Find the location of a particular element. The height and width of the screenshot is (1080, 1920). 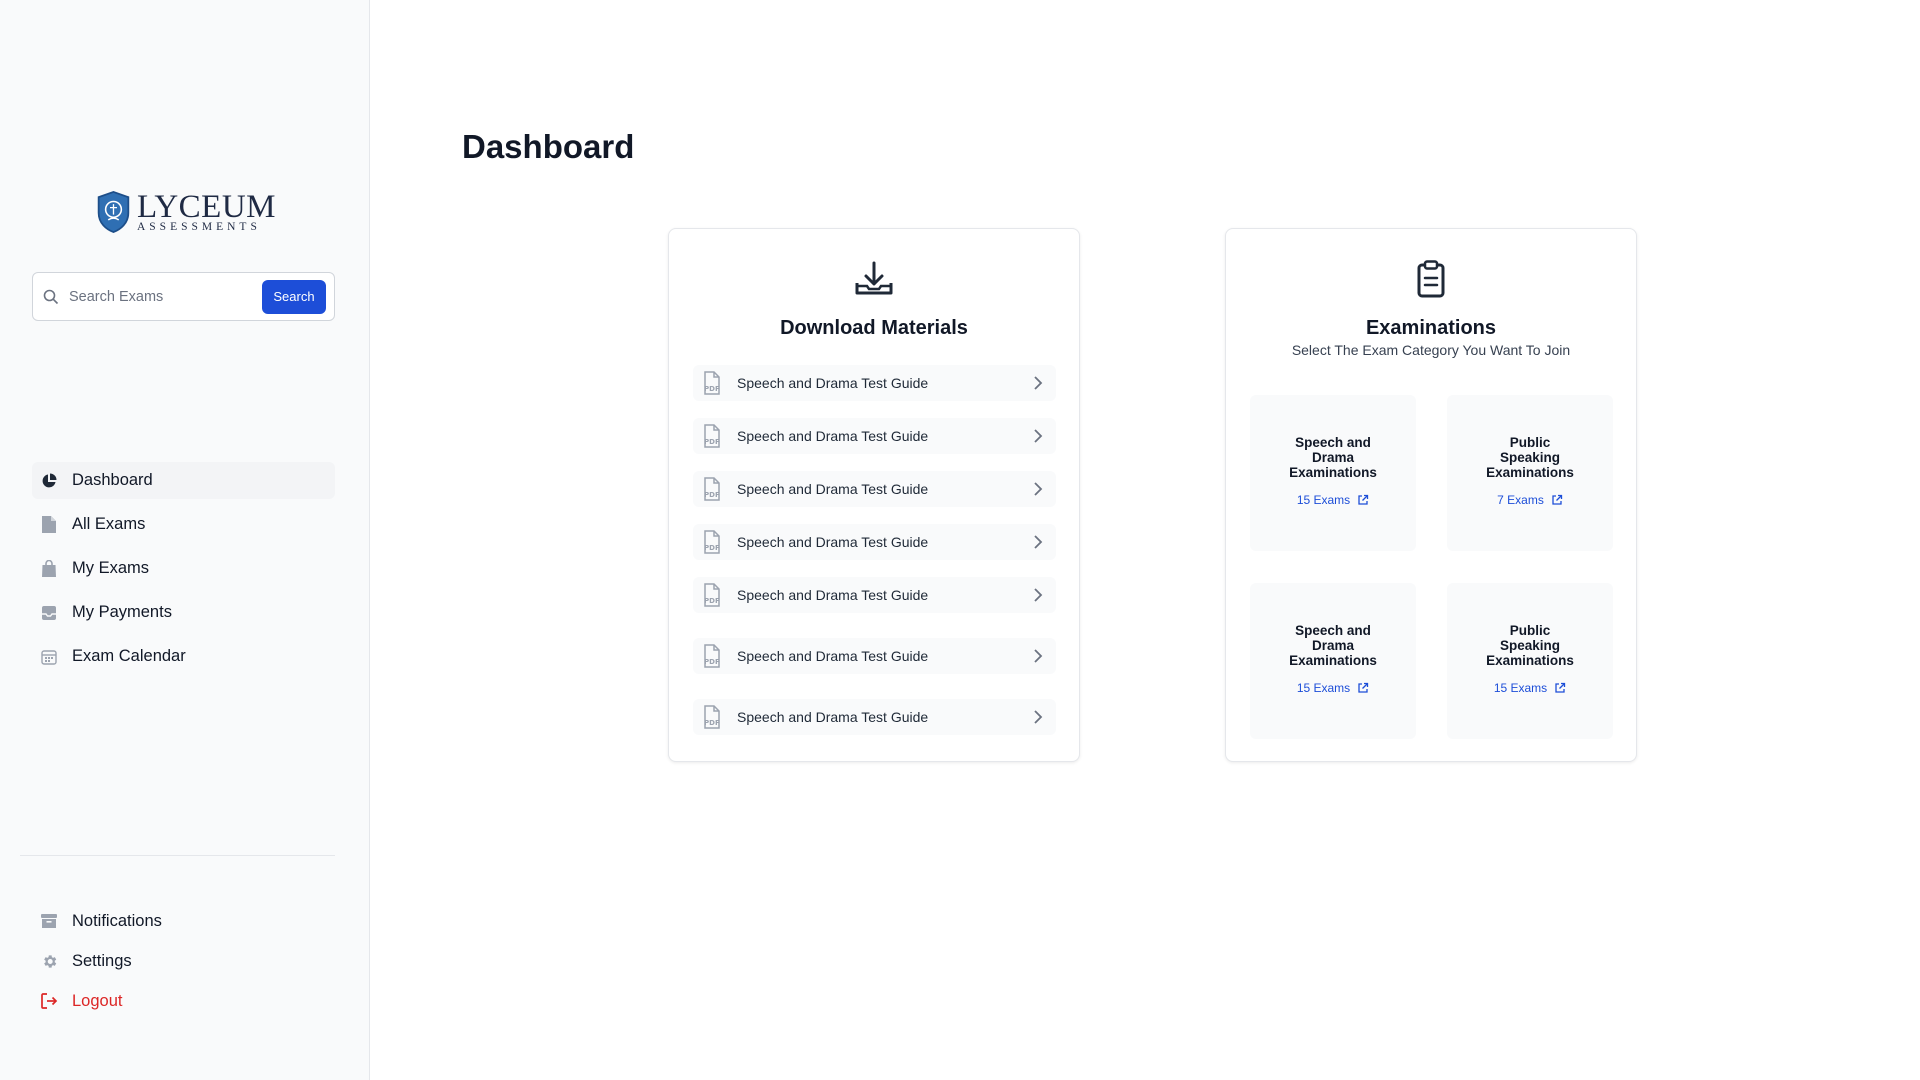

shopping-bag-icon is located at coordinates (49, 569).